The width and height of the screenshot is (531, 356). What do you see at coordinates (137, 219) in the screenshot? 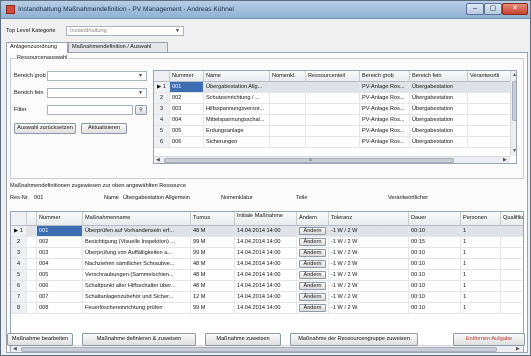
I see `col-massnahmenname: Maßnahmenname` at bounding box center [137, 219].